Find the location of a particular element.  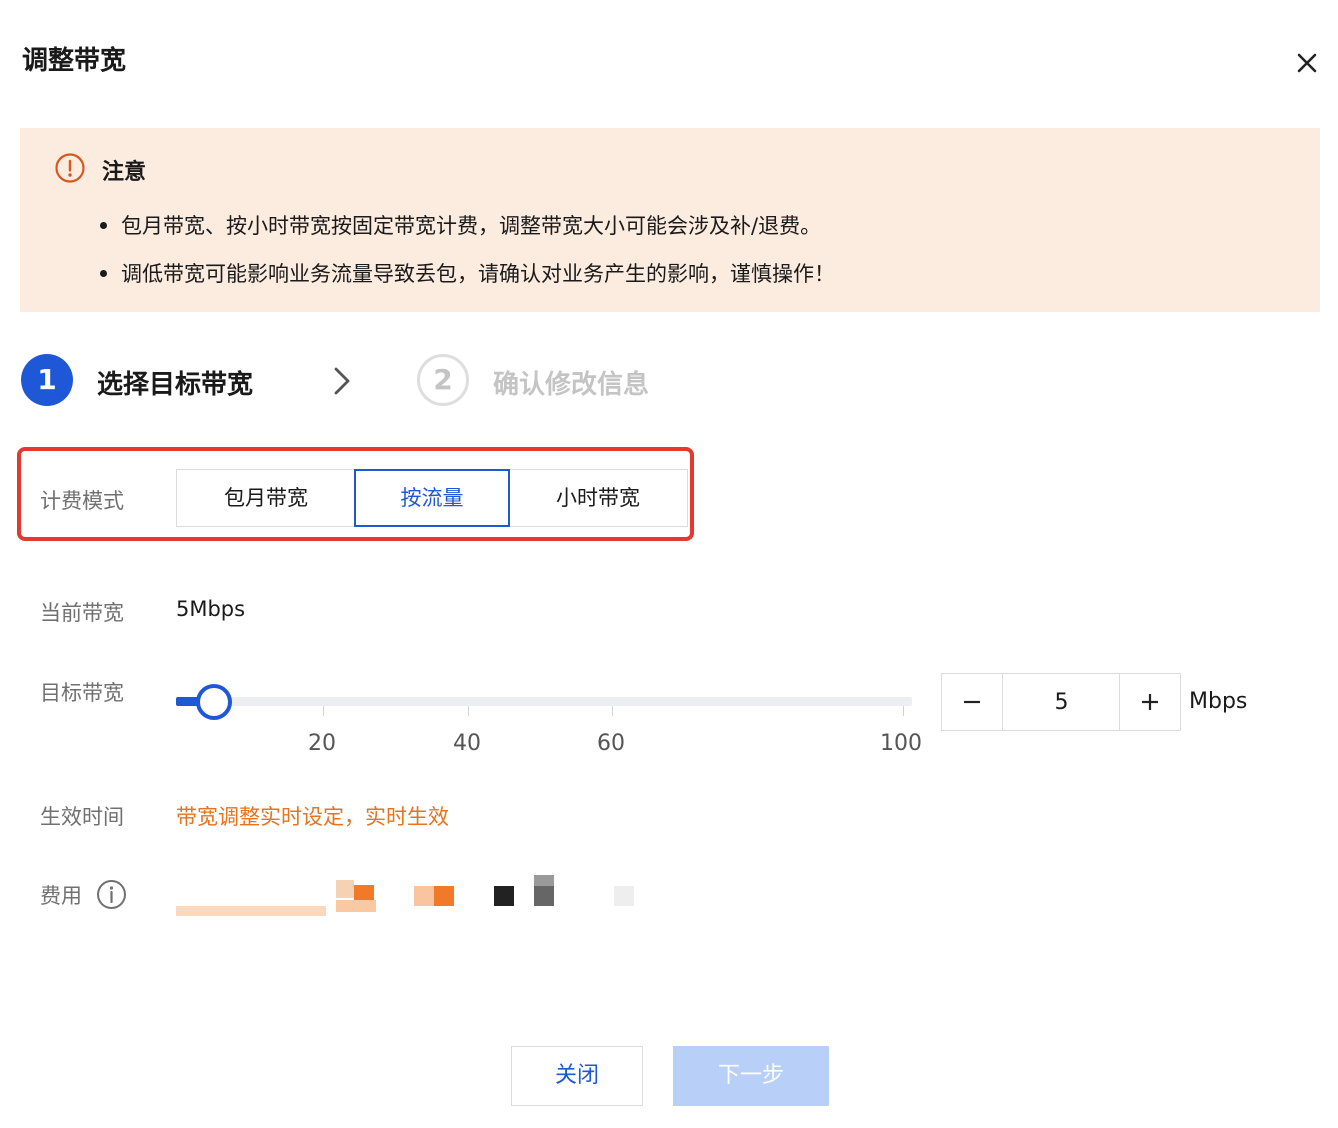

close-button: 关闭 is located at coordinates (577, 1076).